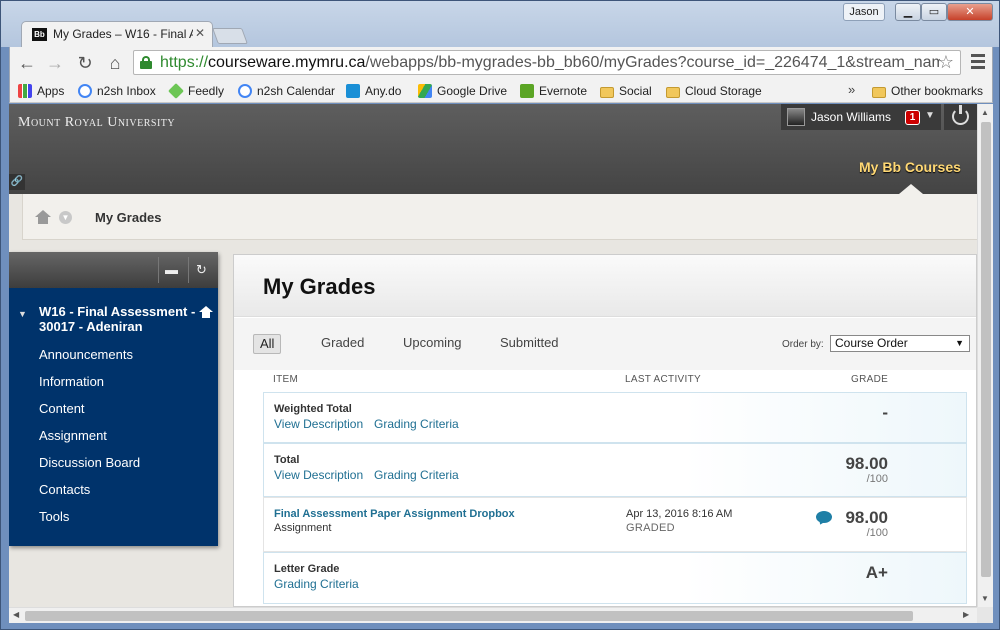 The width and height of the screenshot is (1000, 630). I want to click on filter-all: All, so click(267, 344).